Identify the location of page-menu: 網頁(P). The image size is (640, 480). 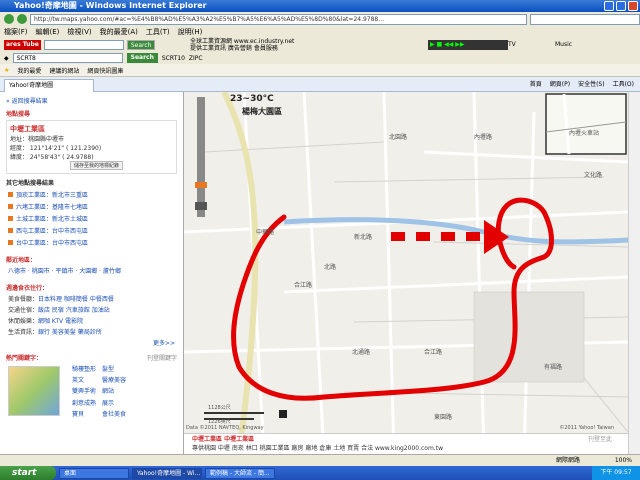
(560, 85).